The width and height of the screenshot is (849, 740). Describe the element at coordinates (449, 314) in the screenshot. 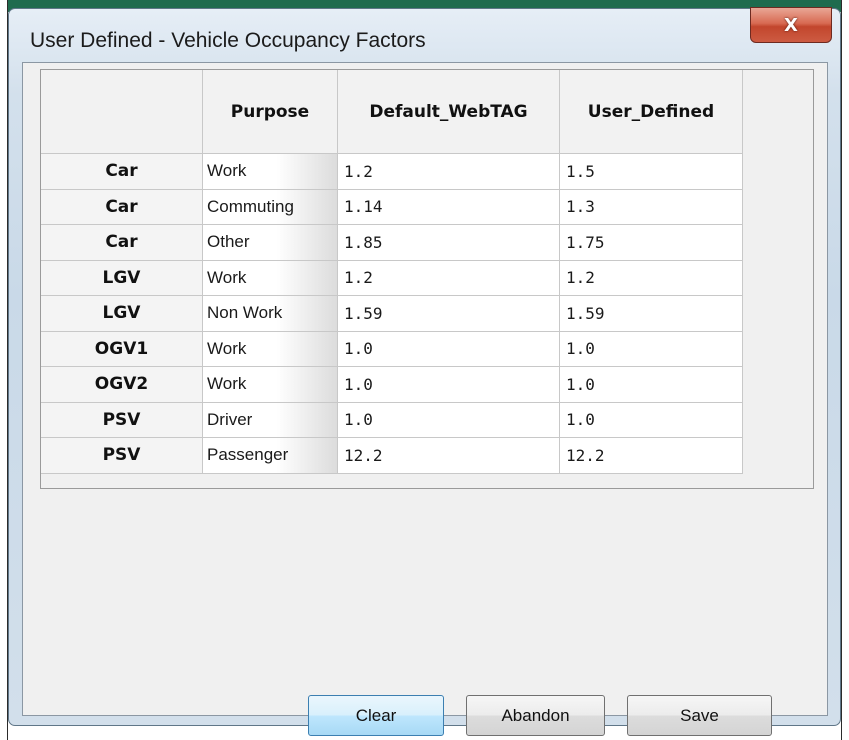

I see `default-webtag-cell: 1.59` at that location.